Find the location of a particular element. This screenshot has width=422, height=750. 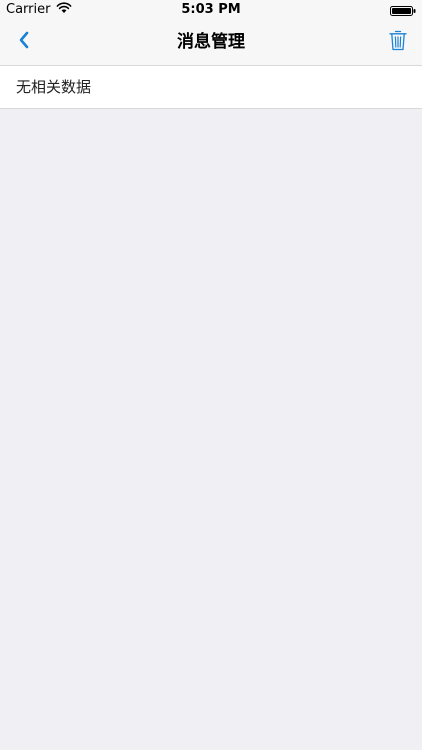

empty-state-row: 无相关数据 is located at coordinates (211, 87).